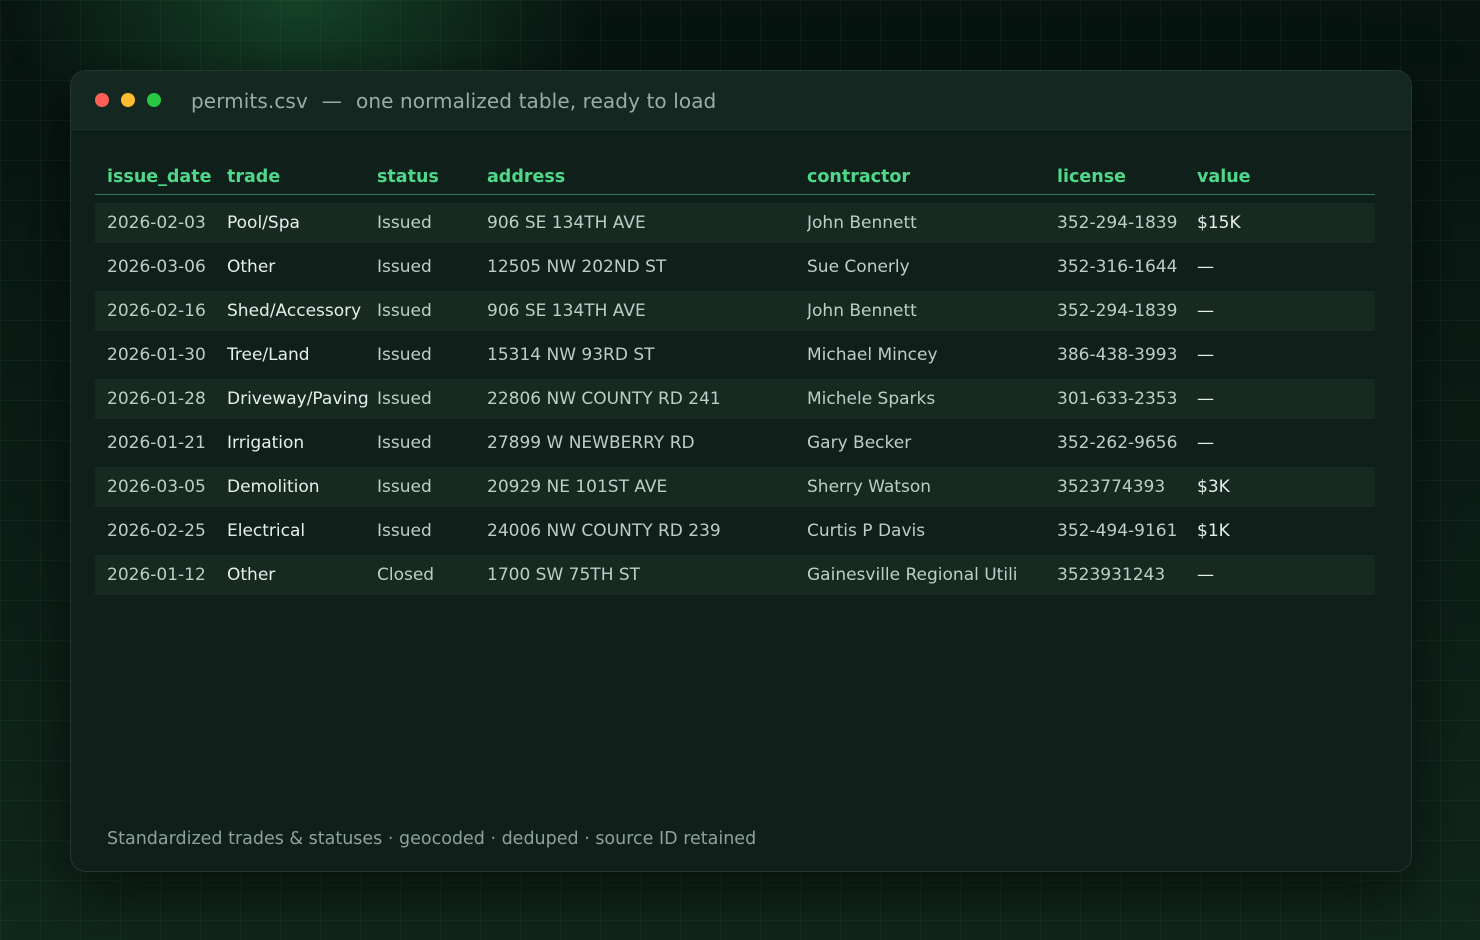  What do you see at coordinates (294, 311) in the screenshot?
I see `cell-trade: Shed/Accessory` at bounding box center [294, 311].